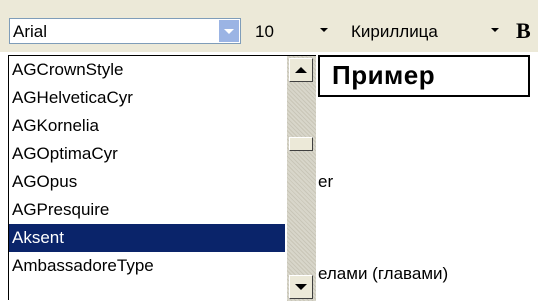 The height and width of the screenshot is (301, 538). Describe the element at coordinates (147, 98) in the screenshot. I see `font-list-item: AGHelveticaCyr` at that location.